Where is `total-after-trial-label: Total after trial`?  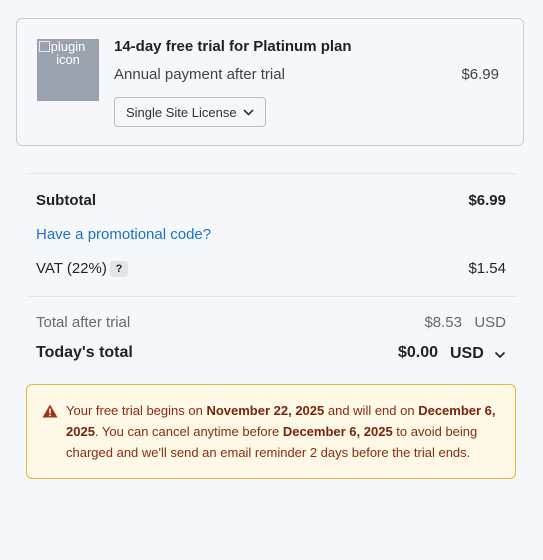
total-after-trial-label: Total after trial is located at coordinates (83, 322).